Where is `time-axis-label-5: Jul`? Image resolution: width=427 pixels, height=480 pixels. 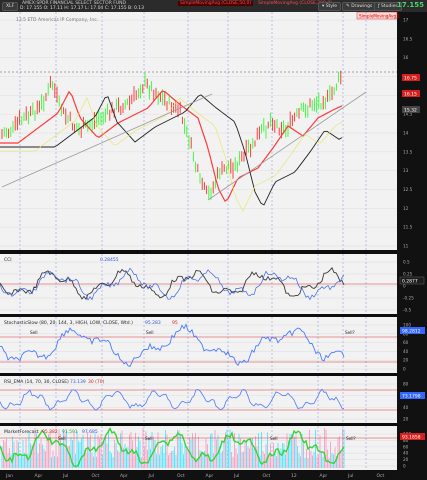
time-axis-label-5: Jul is located at coordinates (151, 476).